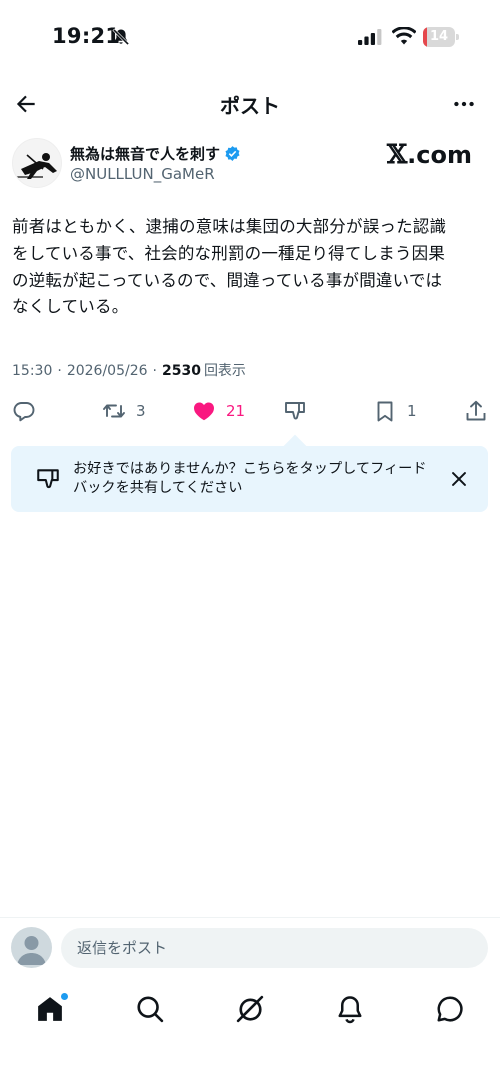 This screenshot has width=500, height=1084. I want to click on post-actions: 3 21 1, so click(250, 411).